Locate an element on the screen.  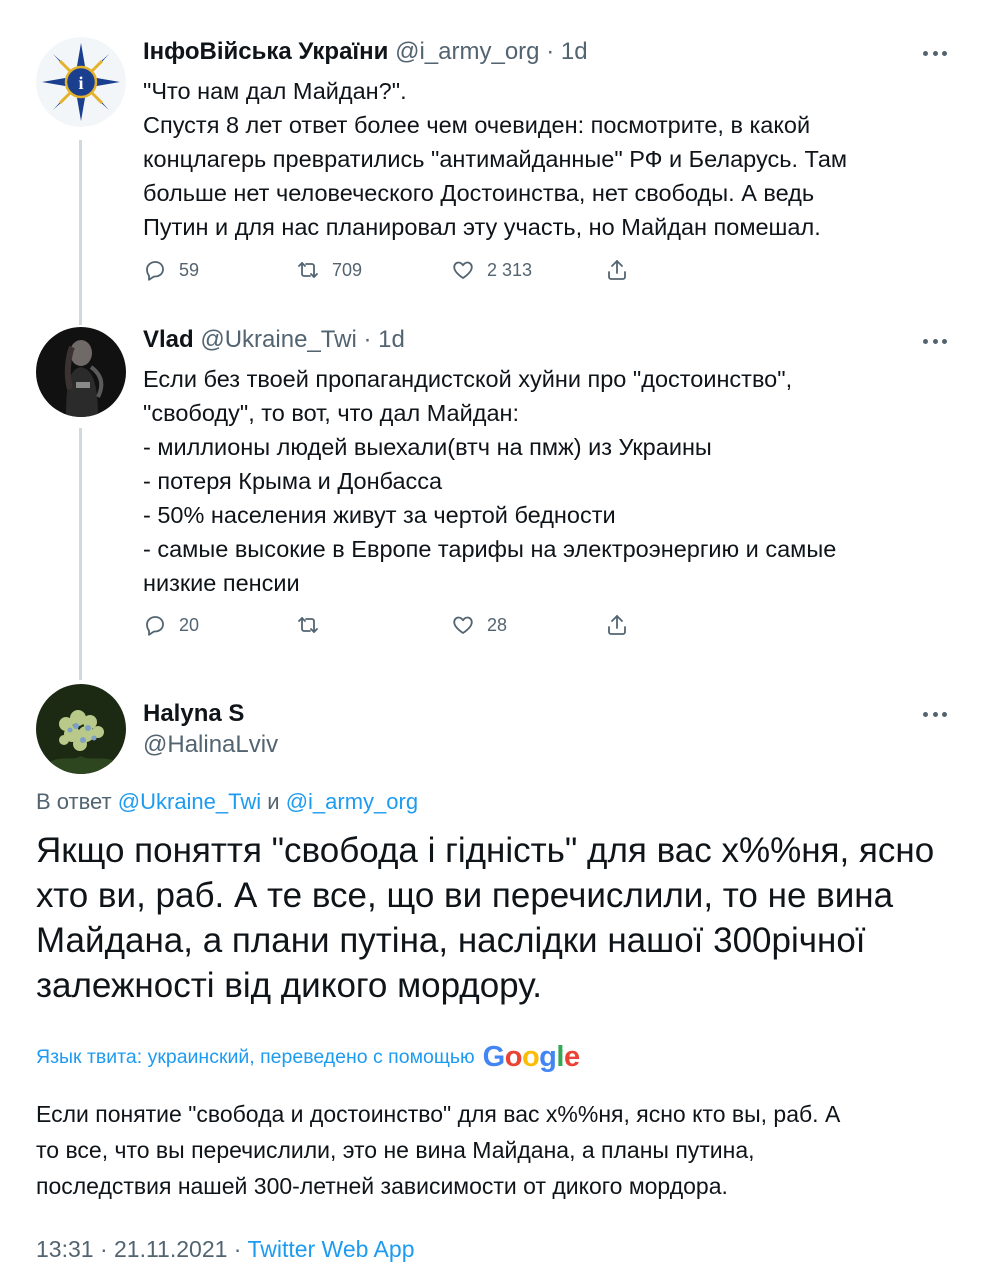
reply-button: 59 is located at coordinates (171, 270).